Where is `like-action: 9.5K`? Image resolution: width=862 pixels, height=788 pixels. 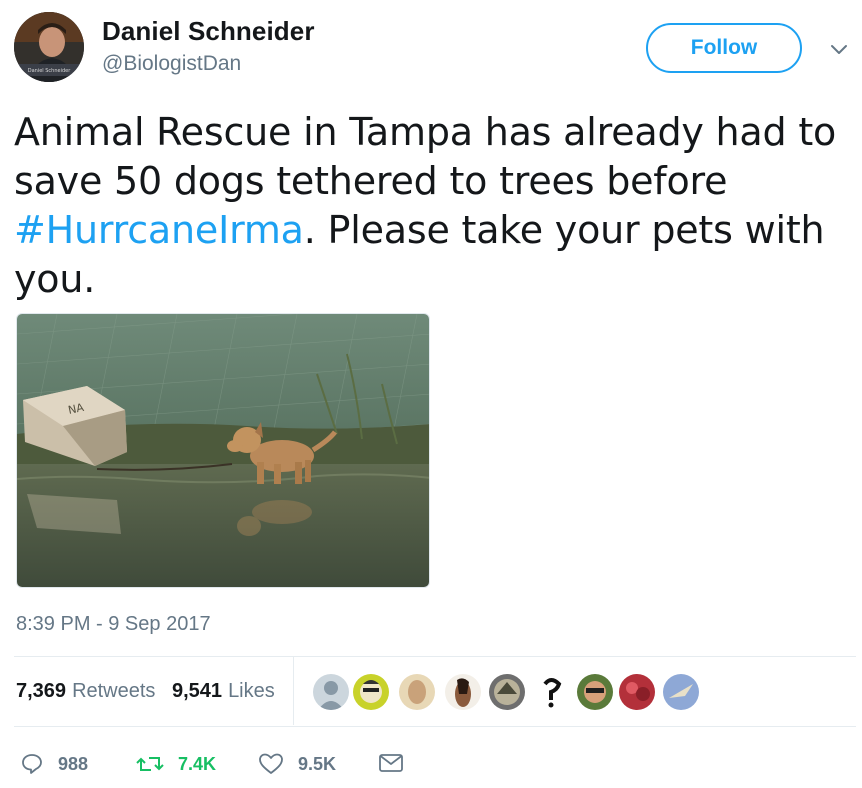
like-action: 9.5K is located at coordinates (297, 764).